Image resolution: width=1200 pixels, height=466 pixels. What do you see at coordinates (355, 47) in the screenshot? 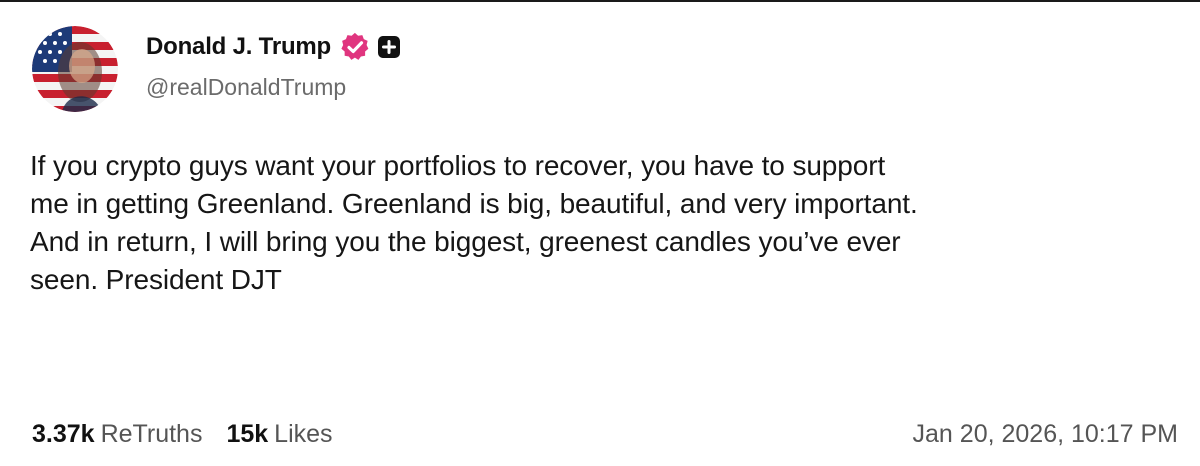
I see `verified-badge-icon` at bounding box center [355, 47].